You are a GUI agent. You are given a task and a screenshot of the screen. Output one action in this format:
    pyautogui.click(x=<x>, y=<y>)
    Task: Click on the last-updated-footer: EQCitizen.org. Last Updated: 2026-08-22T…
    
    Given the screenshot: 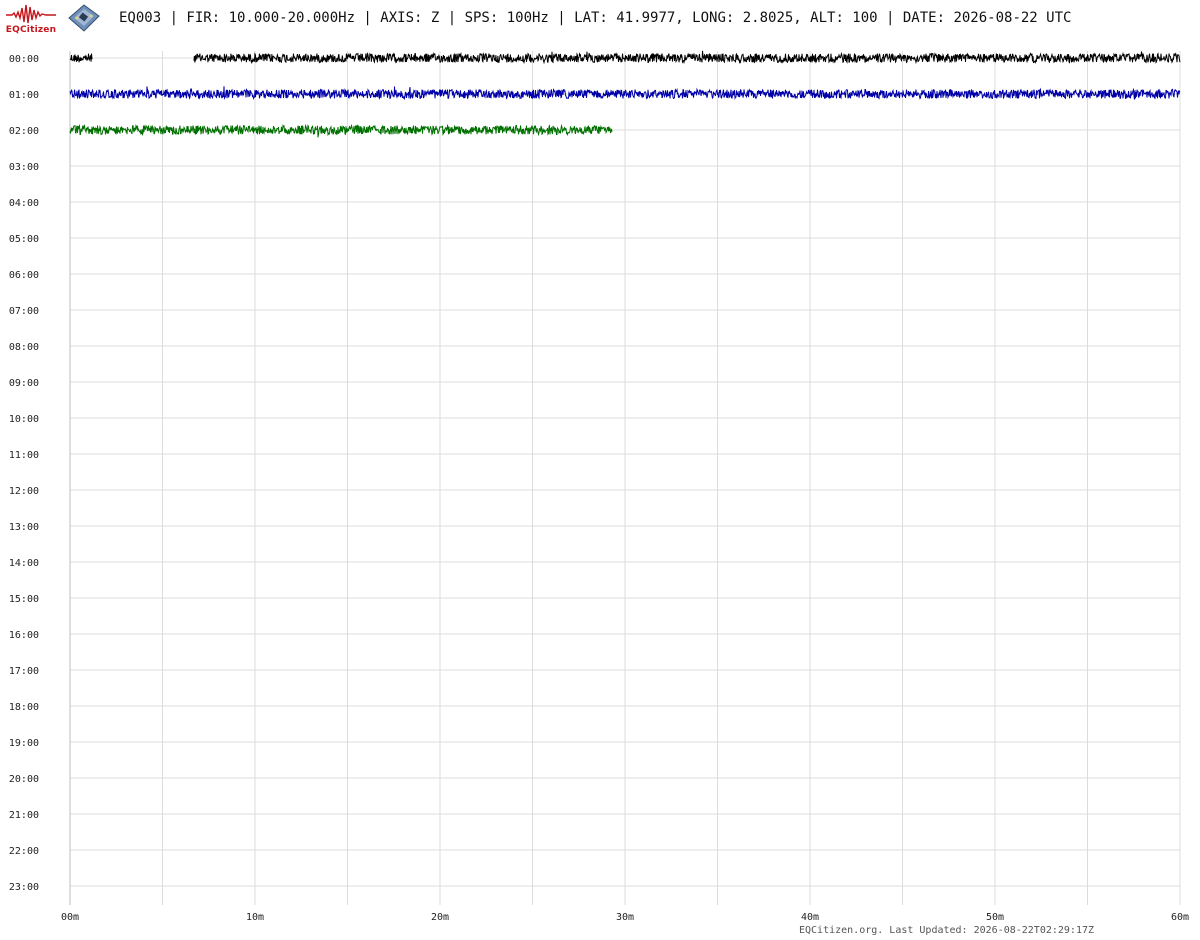 What is the action you would take?
    pyautogui.click(x=947, y=930)
    